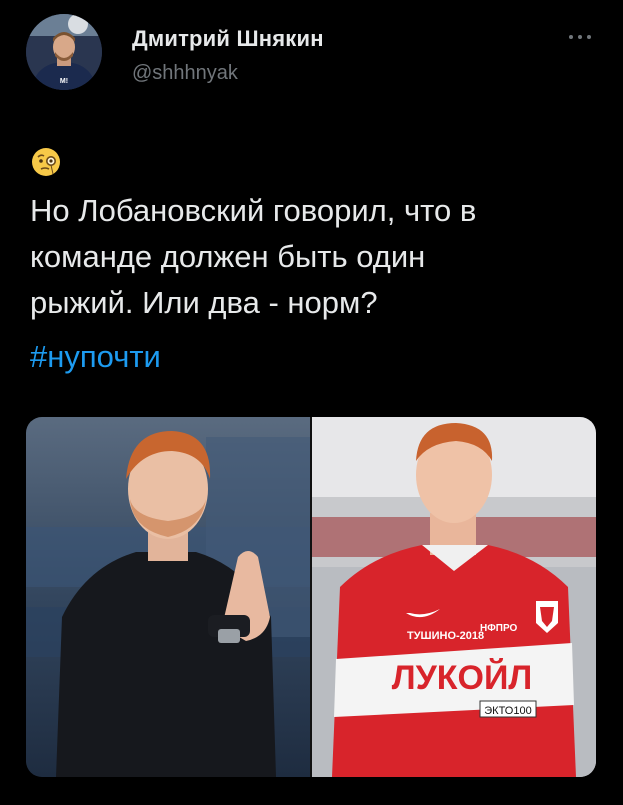  Describe the element at coordinates (507, 711) in the screenshot. I see `jersey-badge-text: ЭКТО100` at that location.